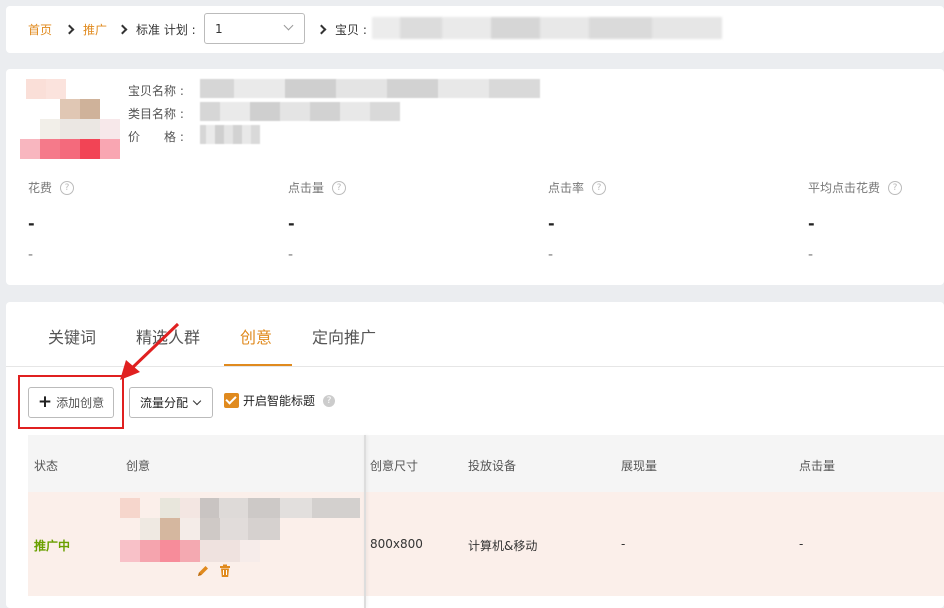  I want to click on blurred-price, so click(230, 134).